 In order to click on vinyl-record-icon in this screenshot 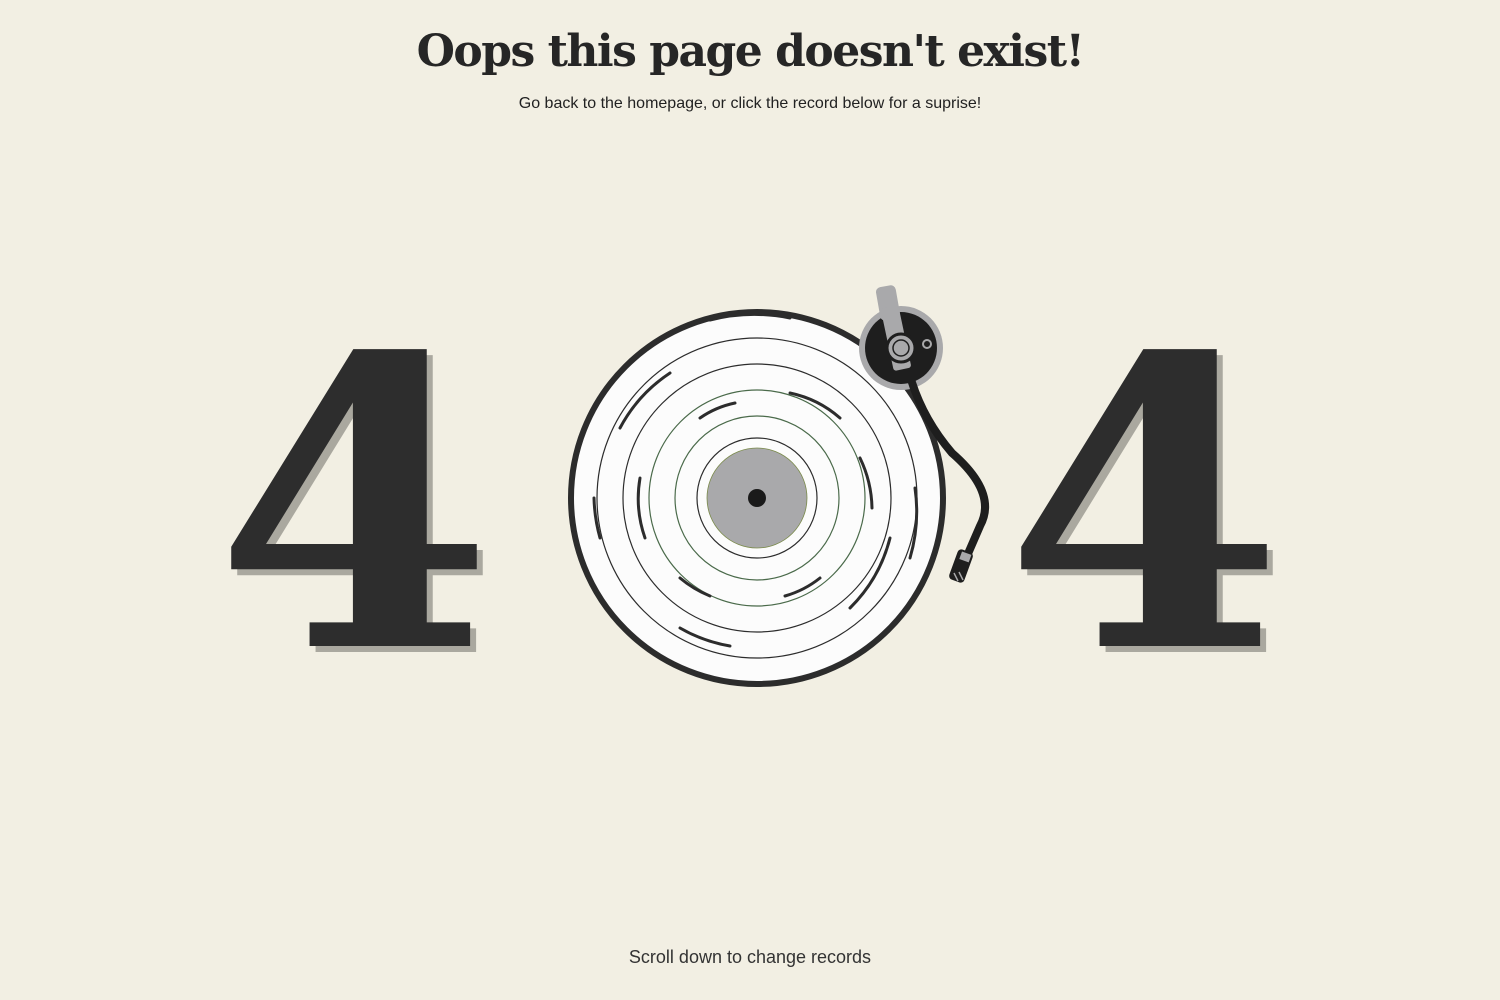, I will do `click(785, 488)`.